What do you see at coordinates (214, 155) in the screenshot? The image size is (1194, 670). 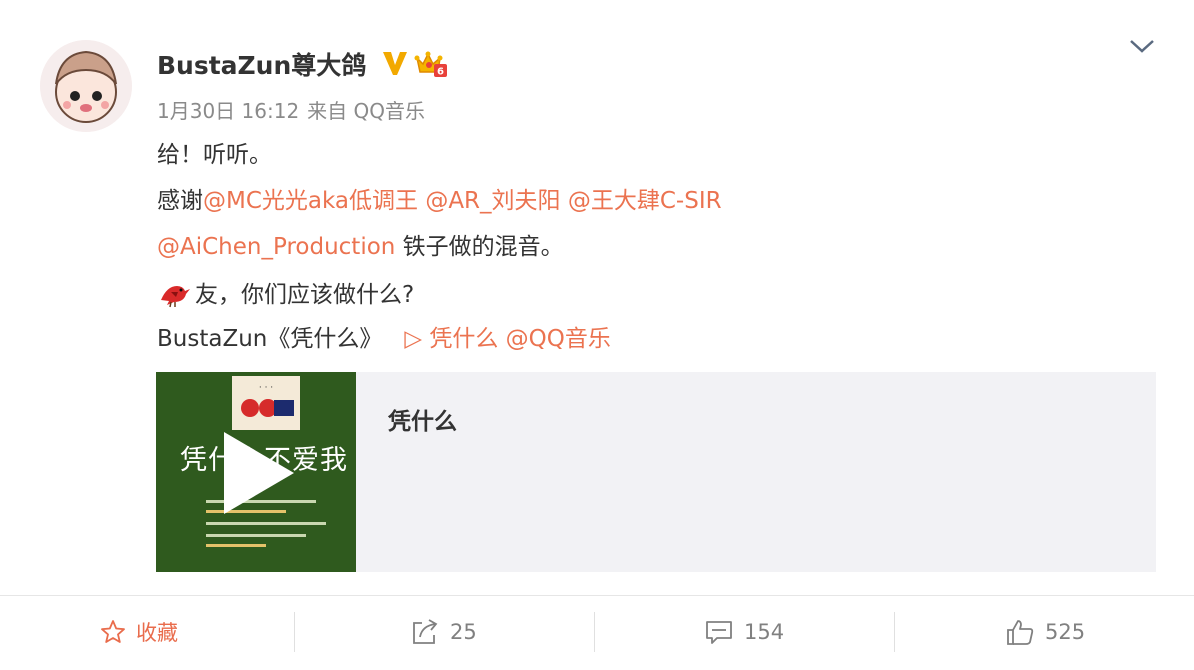 I see `post-text-line-1: 给！听听。` at bounding box center [214, 155].